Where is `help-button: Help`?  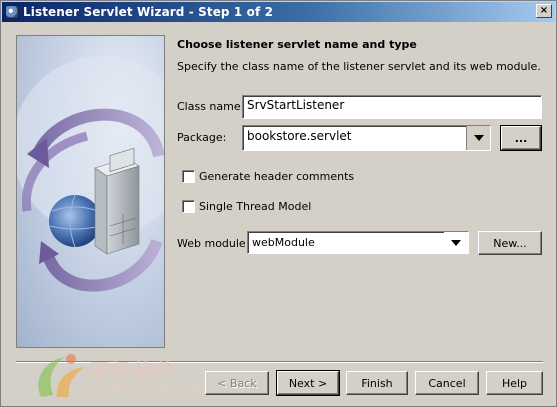
help-button: Help is located at coordinates (514, 383).